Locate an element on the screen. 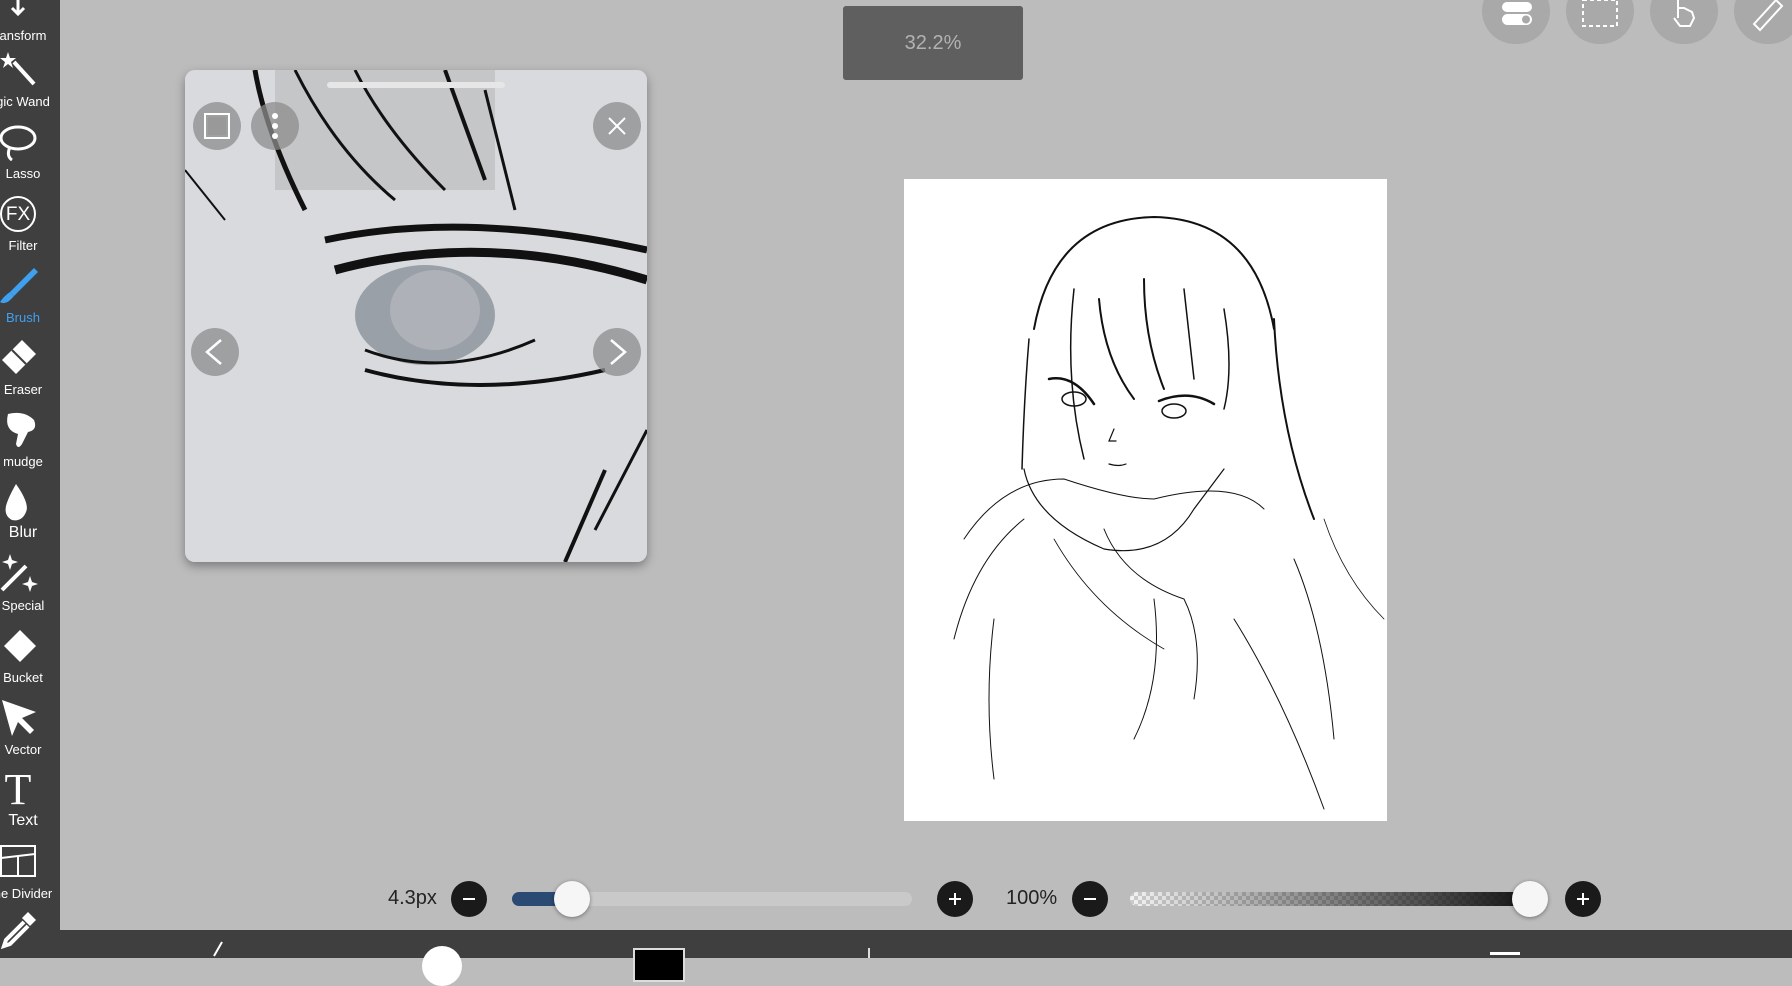  toggle-icon is located at coordinates (1517, 13).